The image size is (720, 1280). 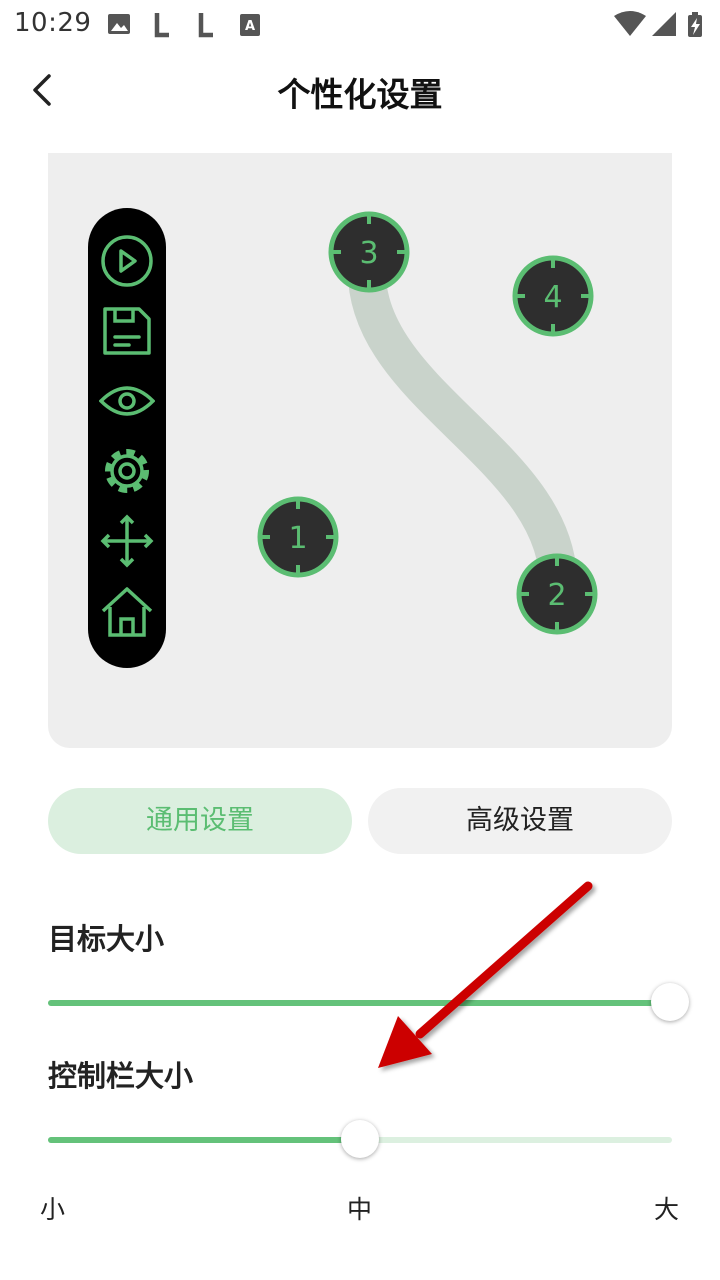 I want to click on target-3: 3, so click(x=369, y=252).